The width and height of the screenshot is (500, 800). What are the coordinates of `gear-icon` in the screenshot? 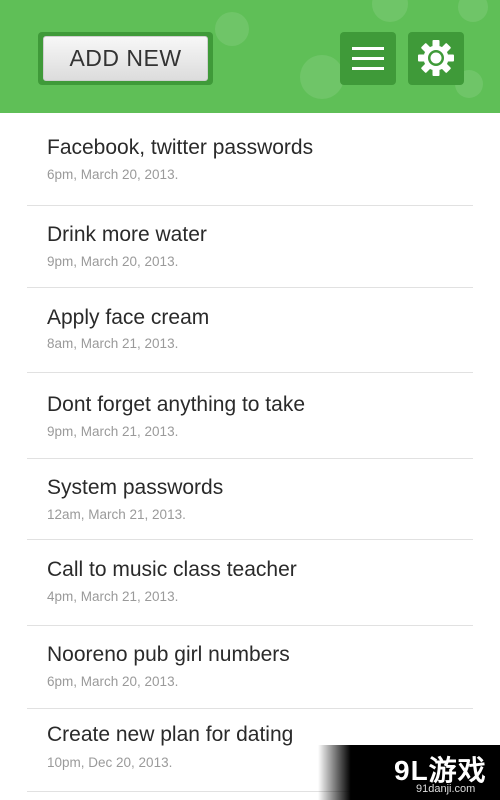 It's located at (436, 58).